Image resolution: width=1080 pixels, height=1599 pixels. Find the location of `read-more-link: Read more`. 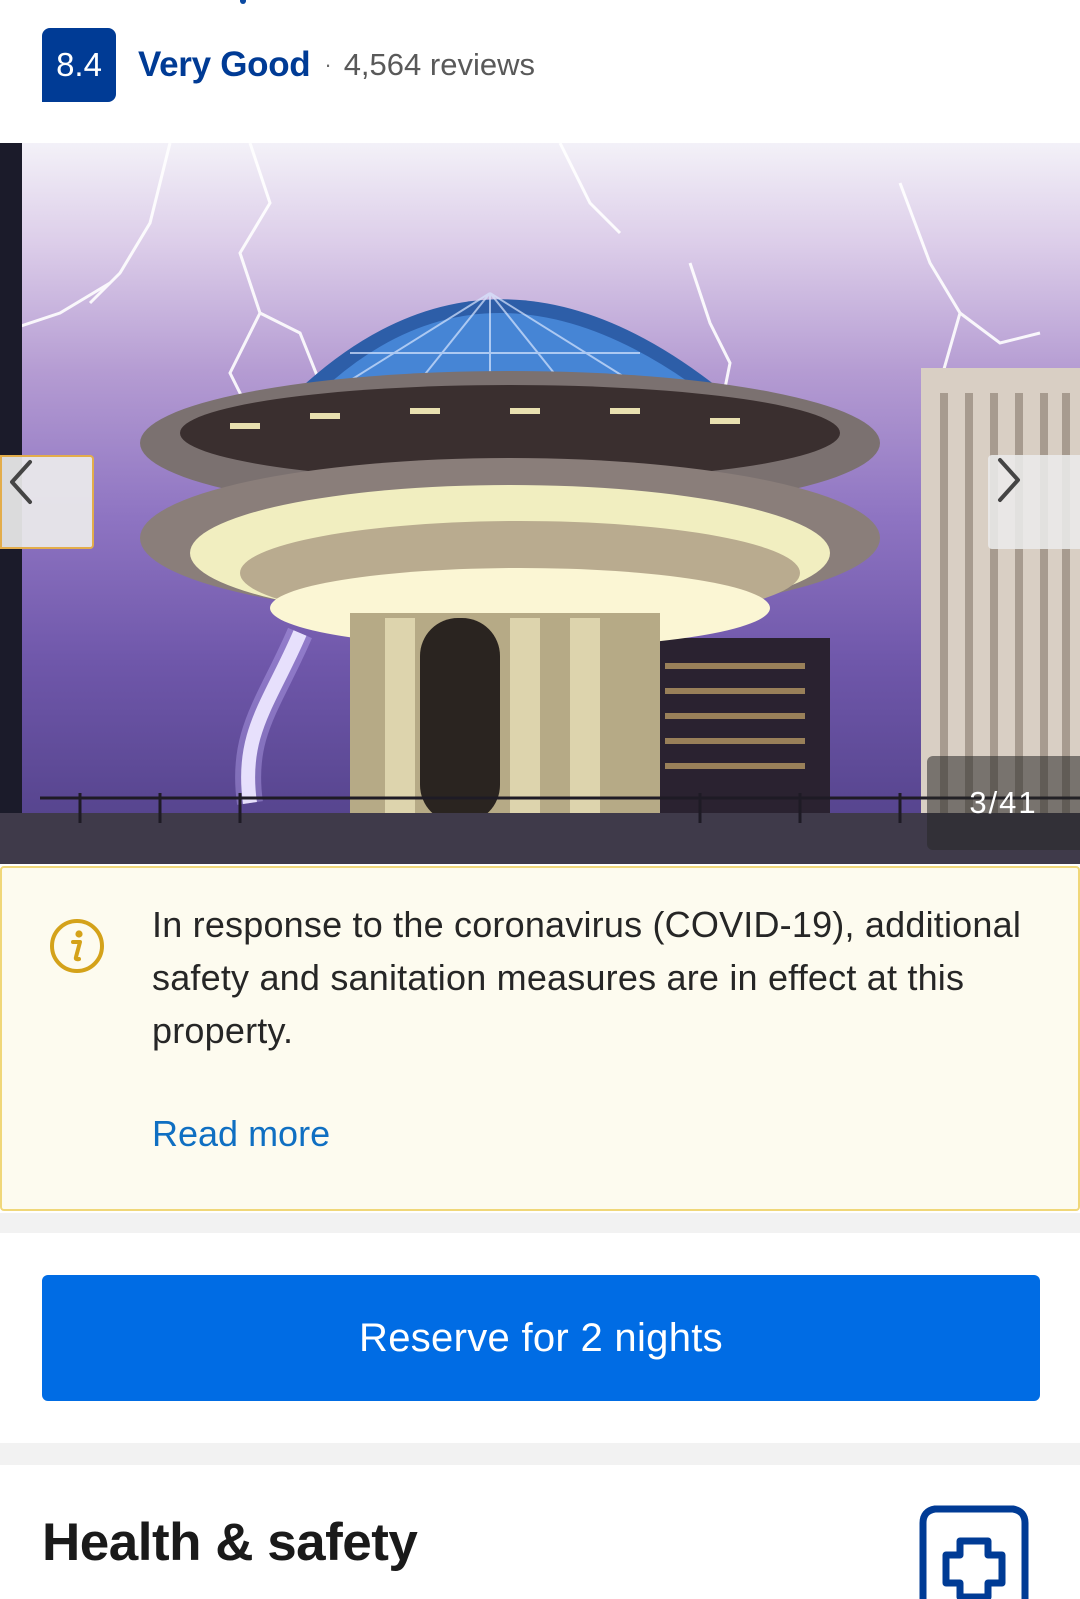

read-more-link: Read more is located at coordinates (241, 1134).